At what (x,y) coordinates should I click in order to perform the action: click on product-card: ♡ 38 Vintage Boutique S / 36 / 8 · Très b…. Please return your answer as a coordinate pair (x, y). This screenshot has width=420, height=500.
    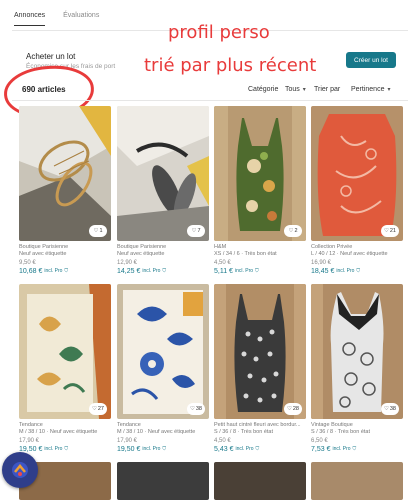
    Looking at the image, I should click on (357, 369).